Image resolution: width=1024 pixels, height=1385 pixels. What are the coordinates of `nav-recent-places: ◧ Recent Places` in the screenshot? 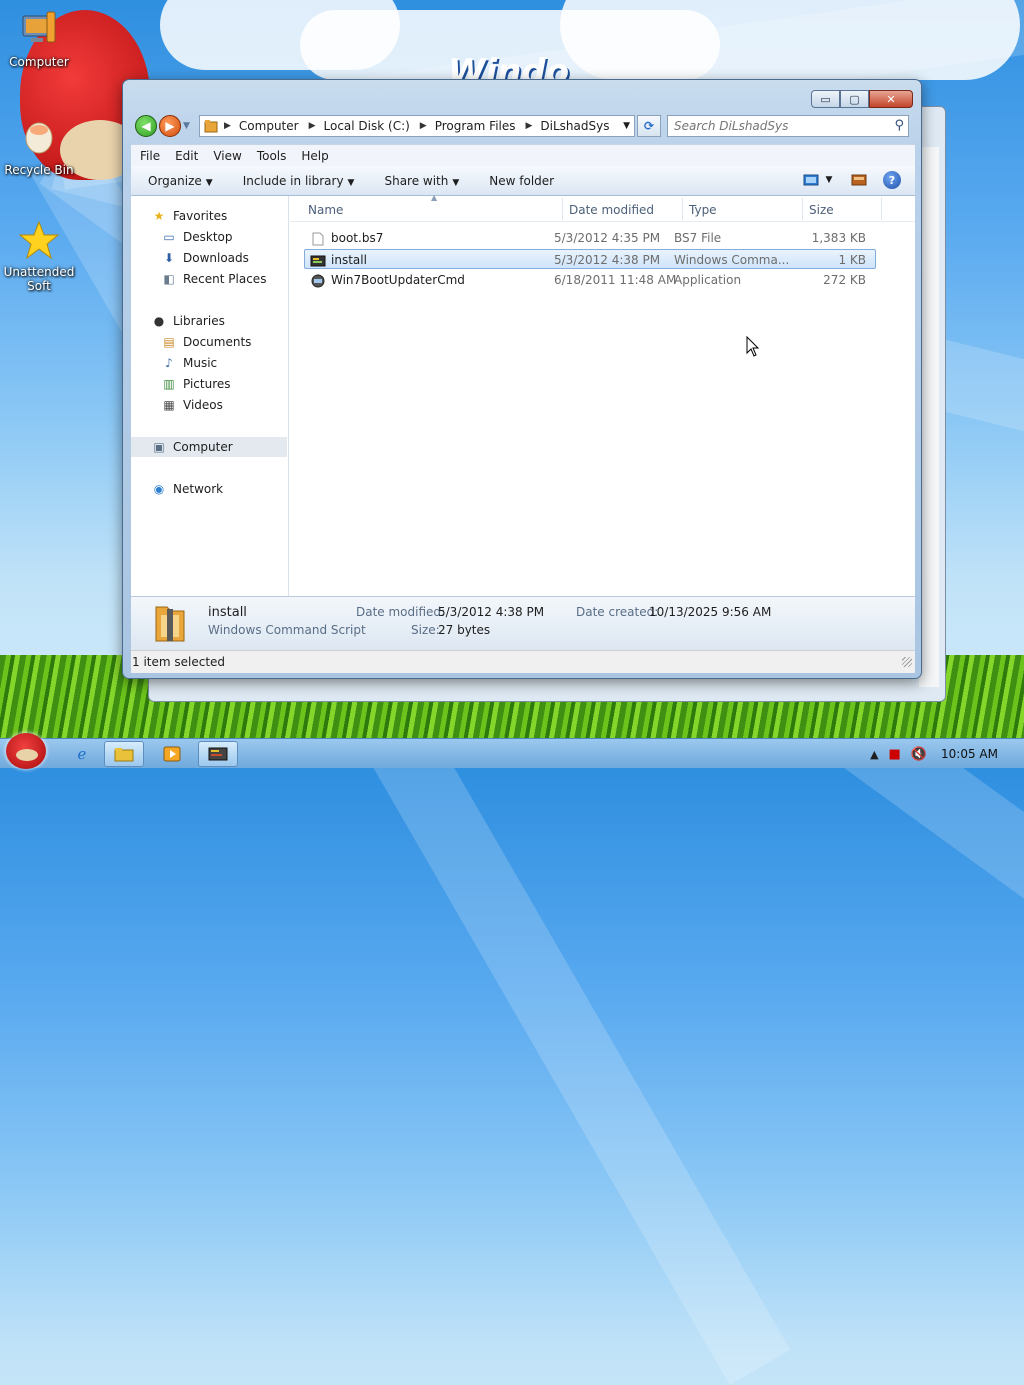 It's located at (213, 279).